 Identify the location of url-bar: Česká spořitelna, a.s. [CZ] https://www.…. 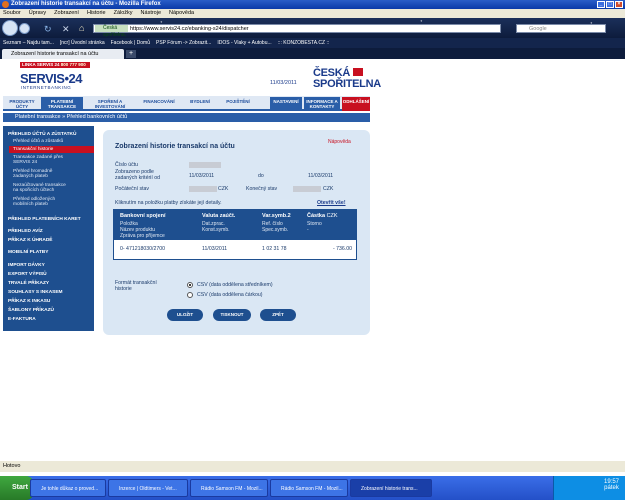
(297, 34).